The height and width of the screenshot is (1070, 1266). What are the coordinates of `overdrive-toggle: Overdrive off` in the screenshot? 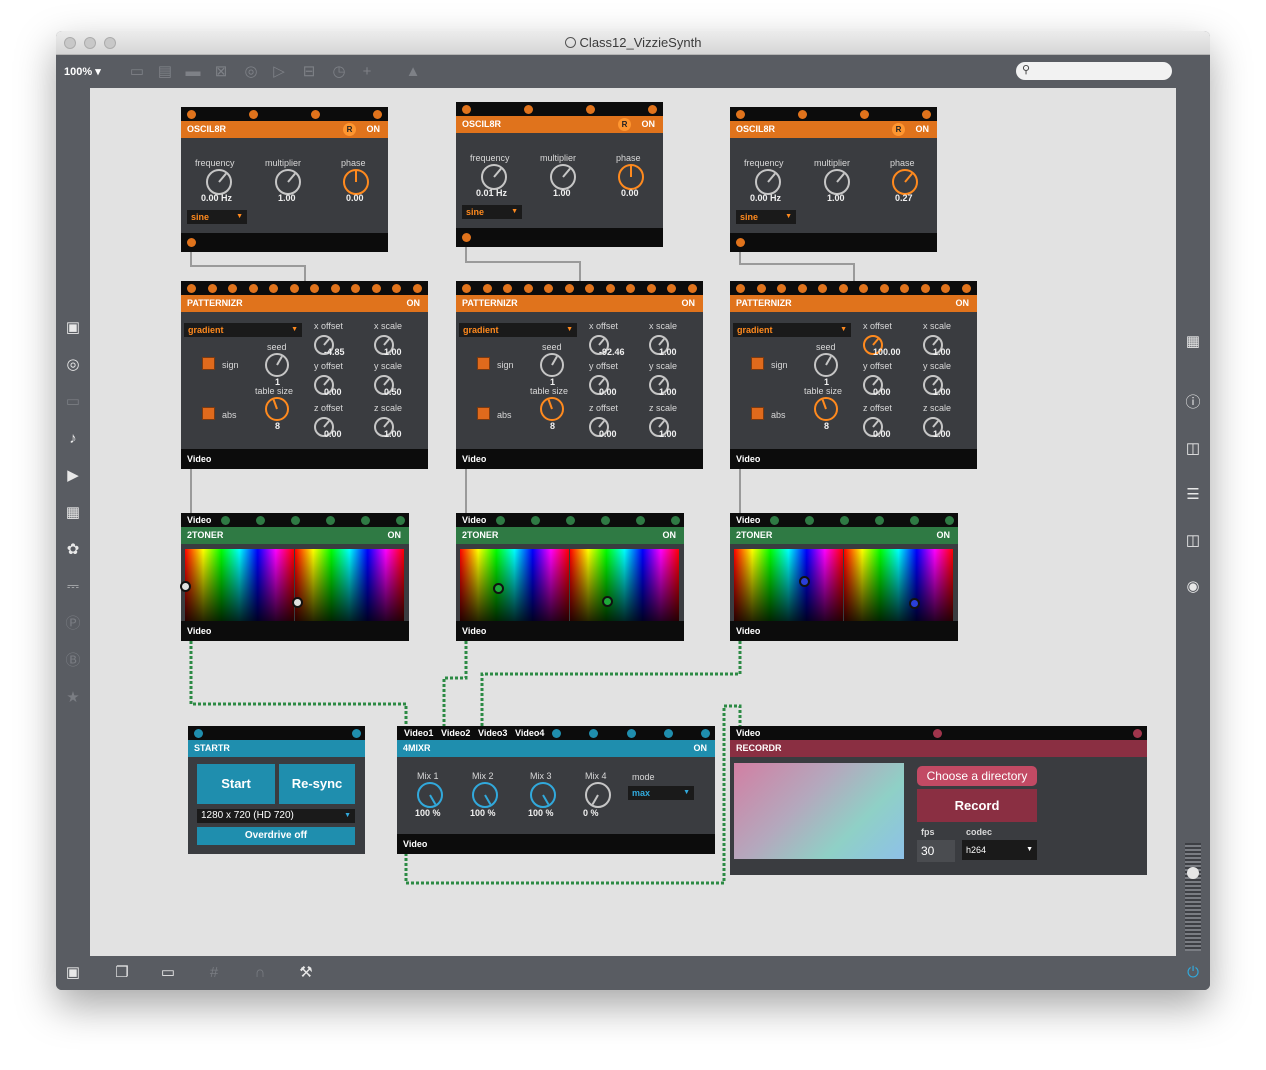 It's located at (276, 836).